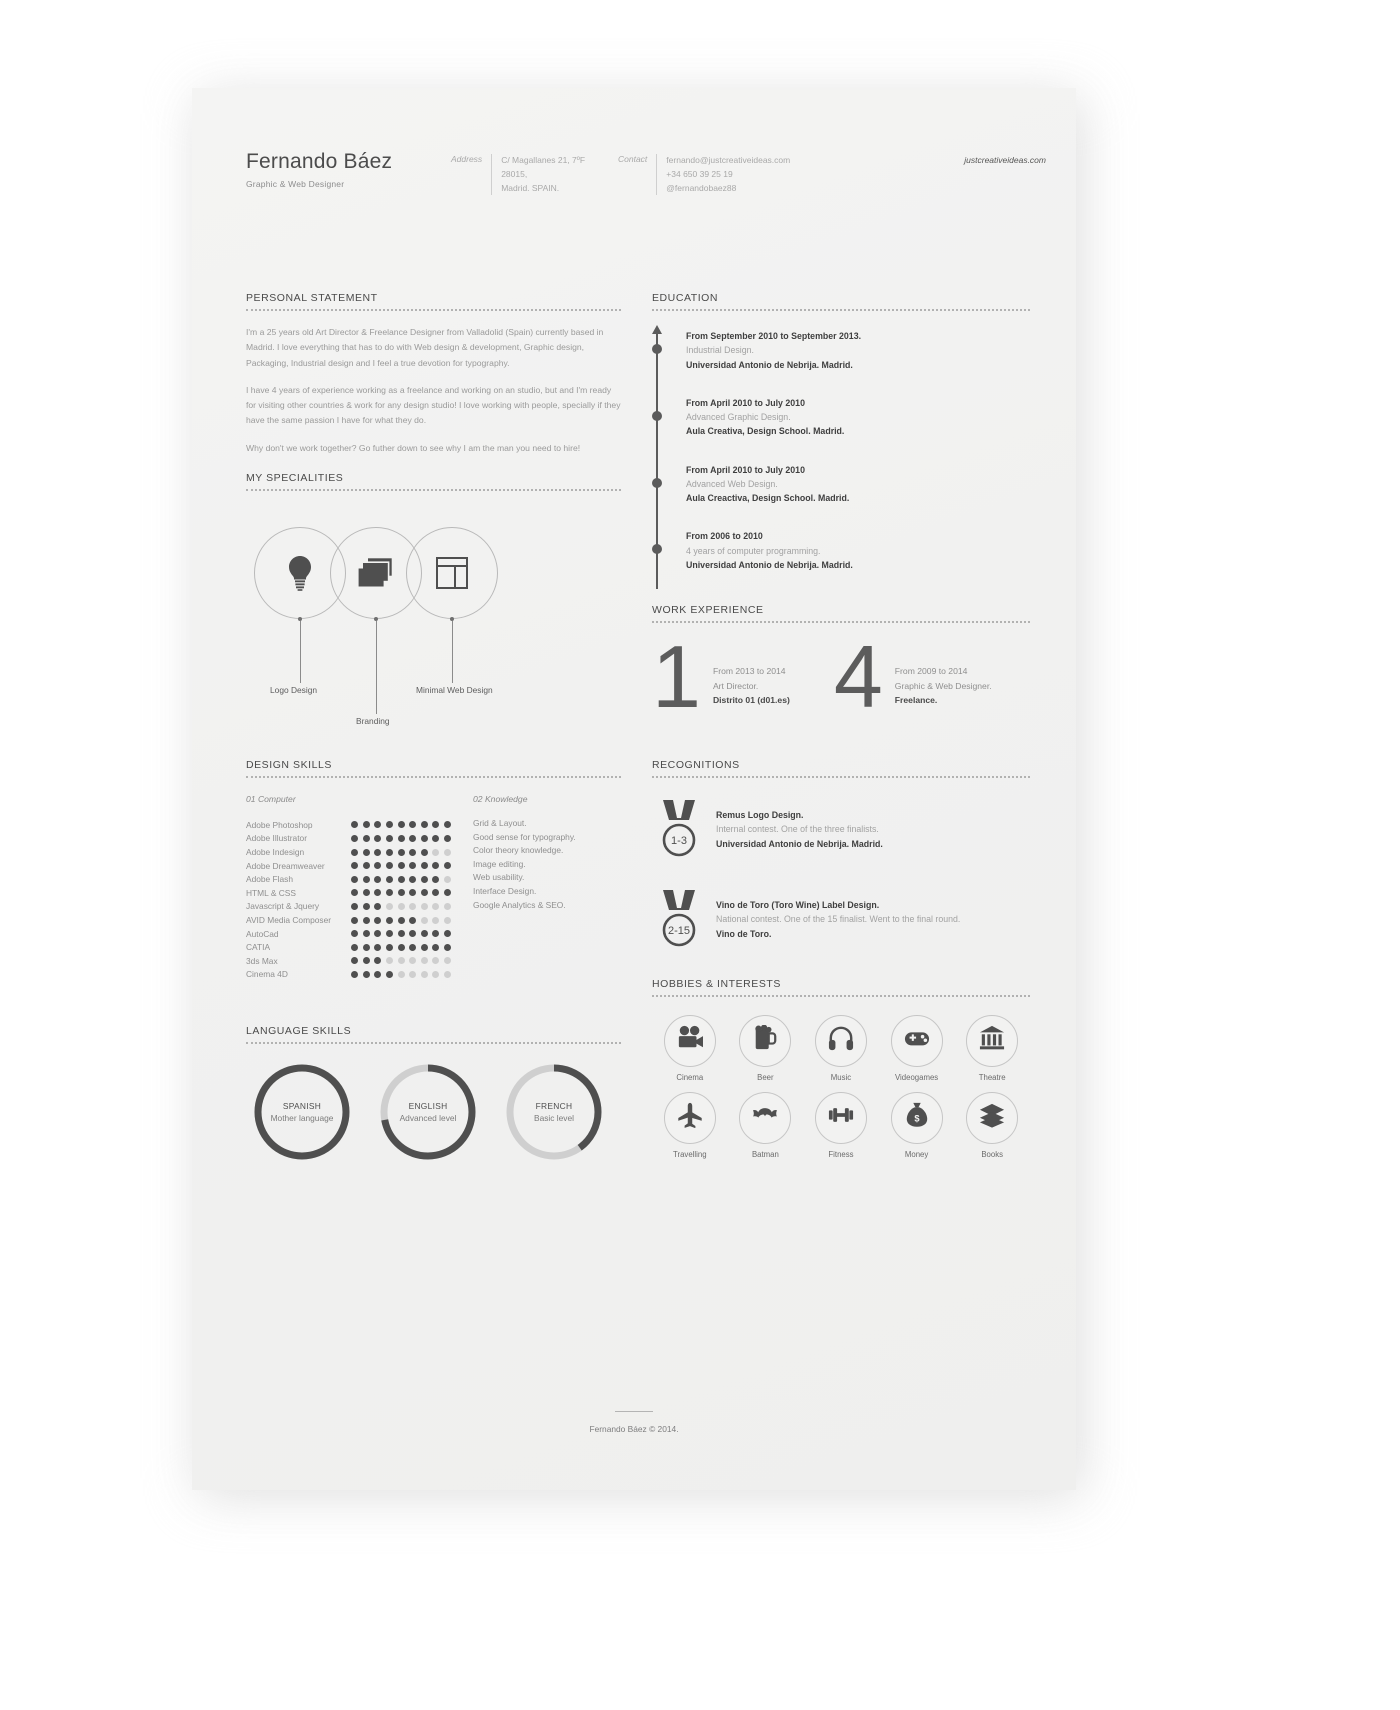 This screenshot has width=1400, height=1710. What do you see at coordinates (657, 549) in the screenshot?
I see `timeline-bullet` at bounding box center [657, 549].